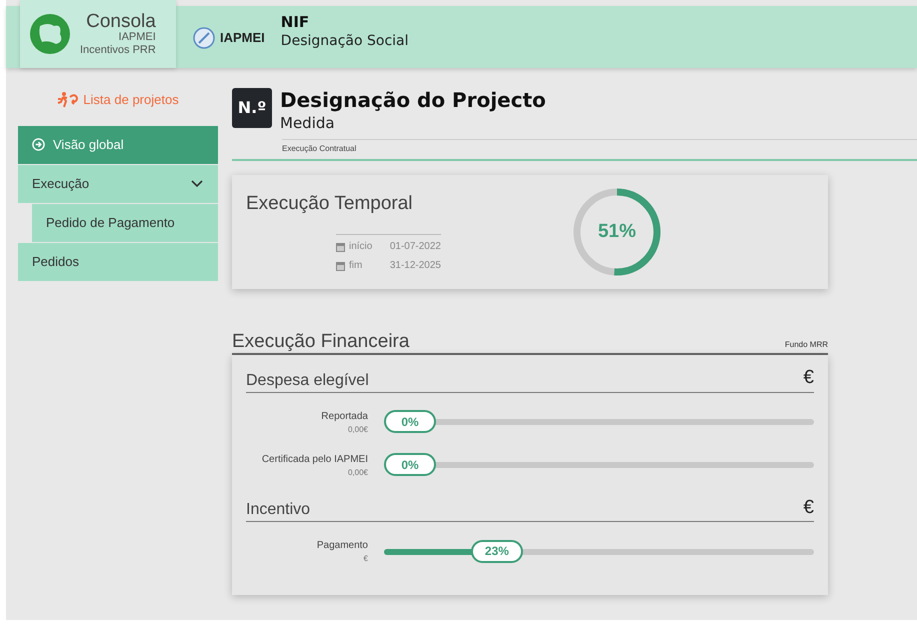 Image resolution: width=917 pixels, height=626 pixels. Describe the element at coordinates (415, 266) in the screenshot. I see `date-value: 31-12-2025` at that location.